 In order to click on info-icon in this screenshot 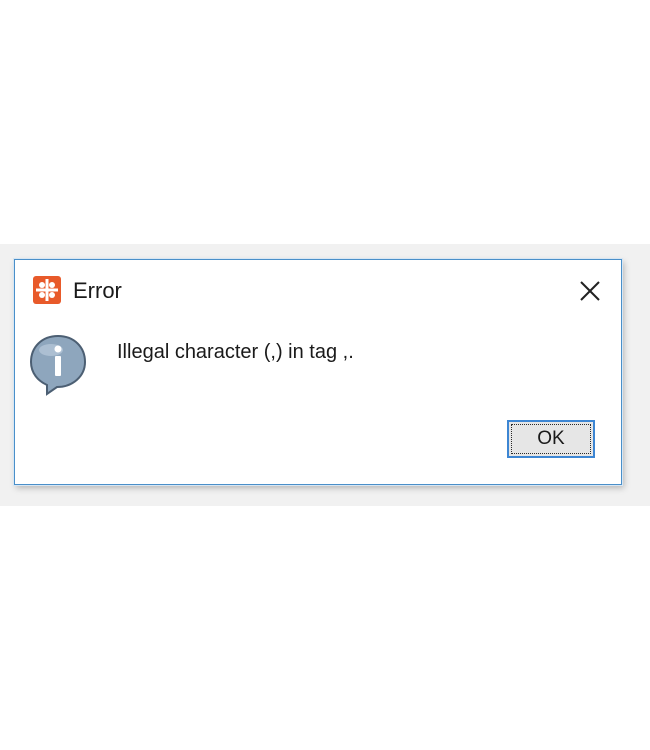, I will do `click(58, 364)`.